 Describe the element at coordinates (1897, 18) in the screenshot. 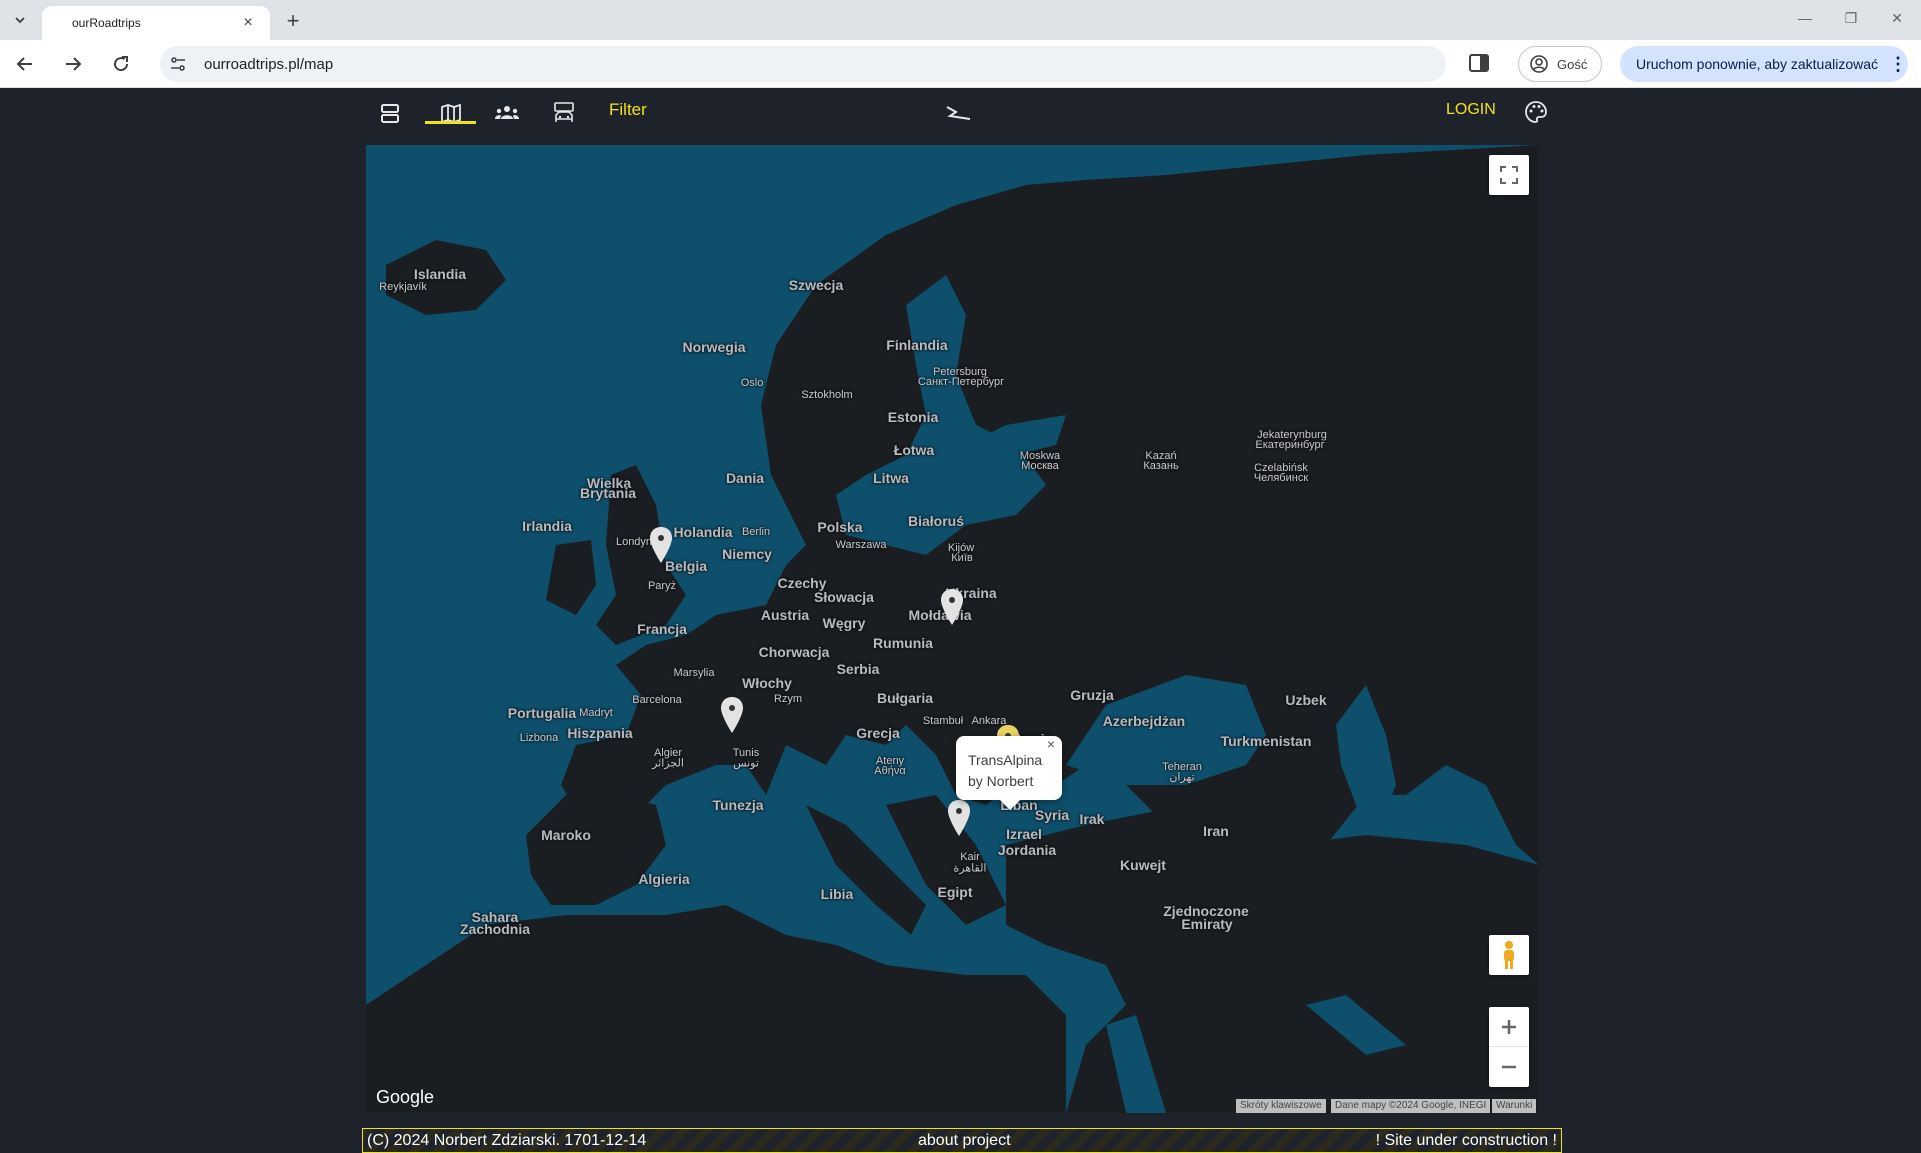

I see `window-close-icon: ✕` at that location.